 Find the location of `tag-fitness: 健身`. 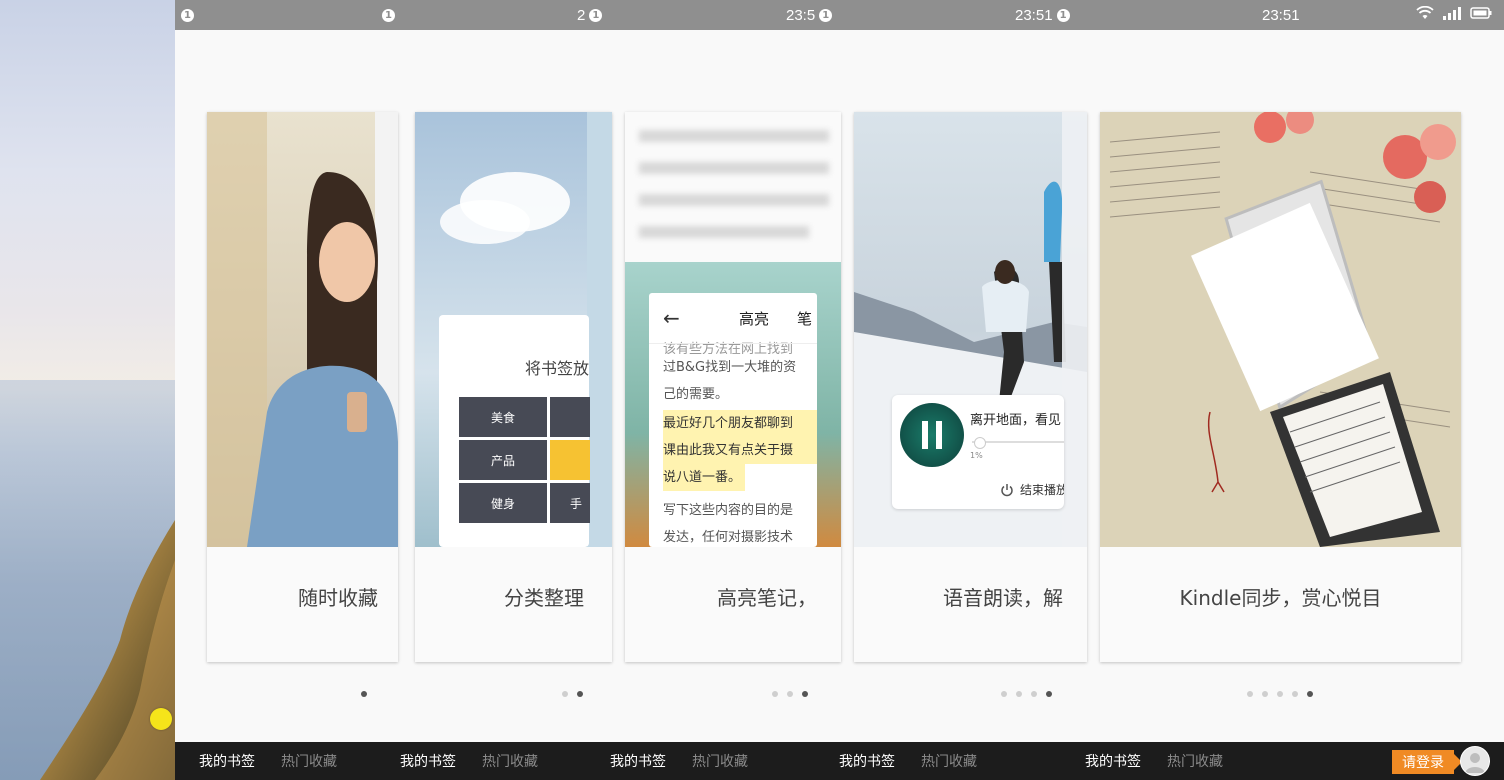

tag-fitness: 健身 is located at coordinates (503, 503).